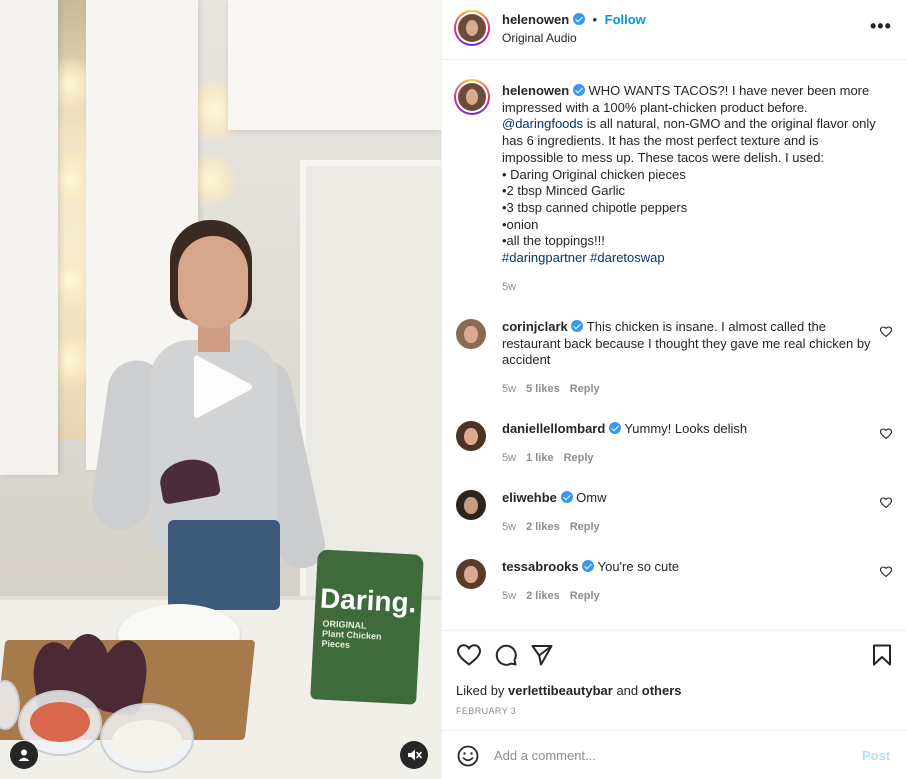 Image resolution: width=906 pixels, height=779 pixels. What do you see at coordinates (882, 655) in the screenshot?
I see `bookmark-icon` at bounding box center [882, 655].